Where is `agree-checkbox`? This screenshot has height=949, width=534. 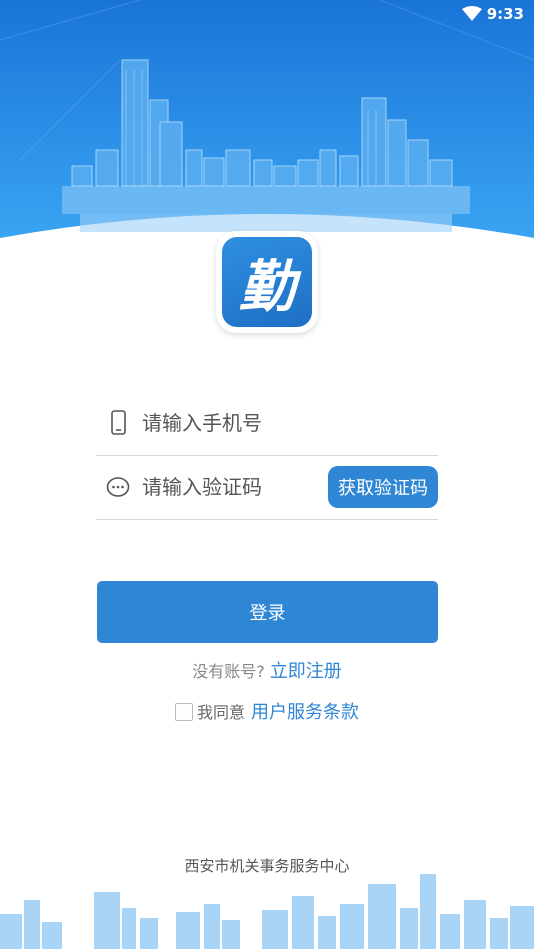 agree-checkbox is located at coordinates (183, 712).